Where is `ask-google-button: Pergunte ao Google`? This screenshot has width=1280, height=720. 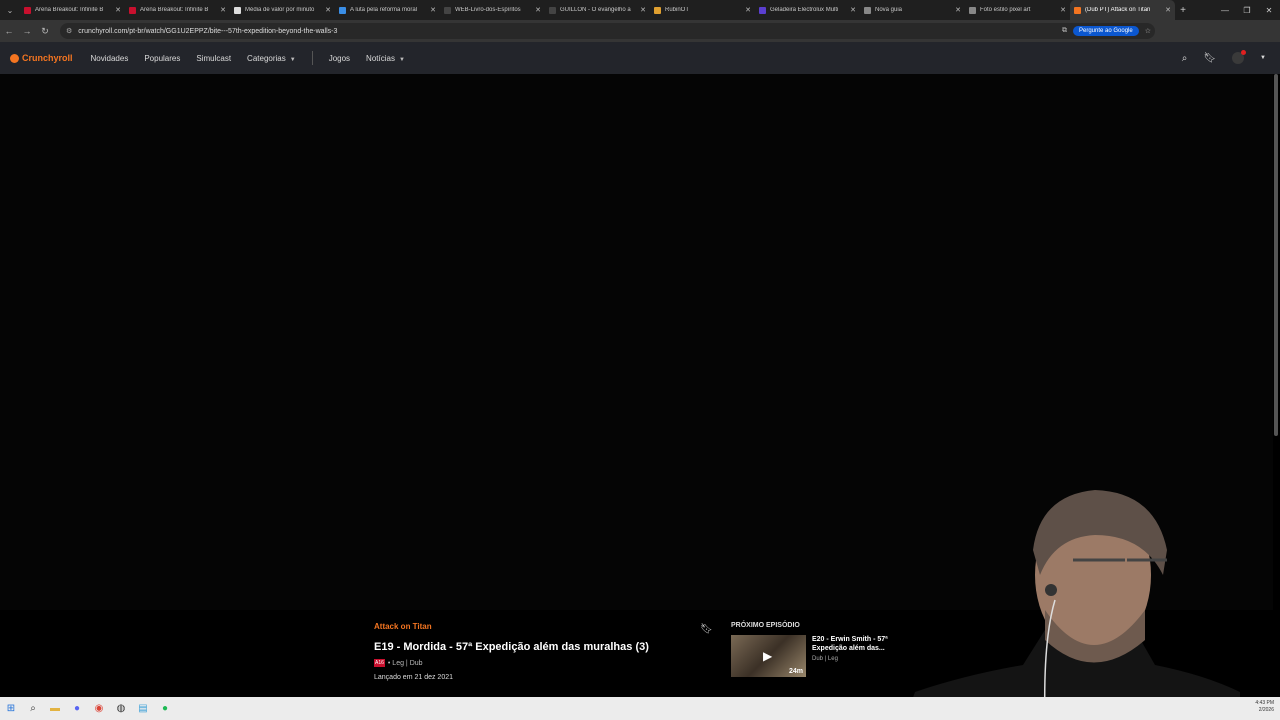 ask-google-button: Pergunte ao Google is located at coordinates (1106, 31).